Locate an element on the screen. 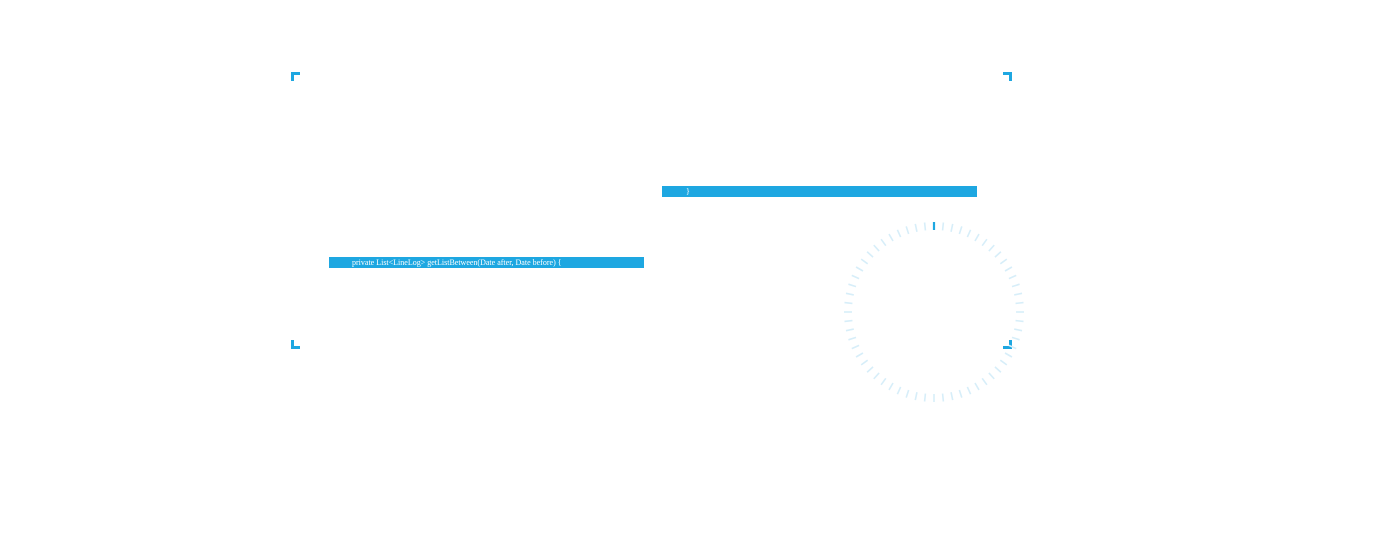 The image size is (1400, 550). selection-corner-top-left is located at coordinates (295, 76).